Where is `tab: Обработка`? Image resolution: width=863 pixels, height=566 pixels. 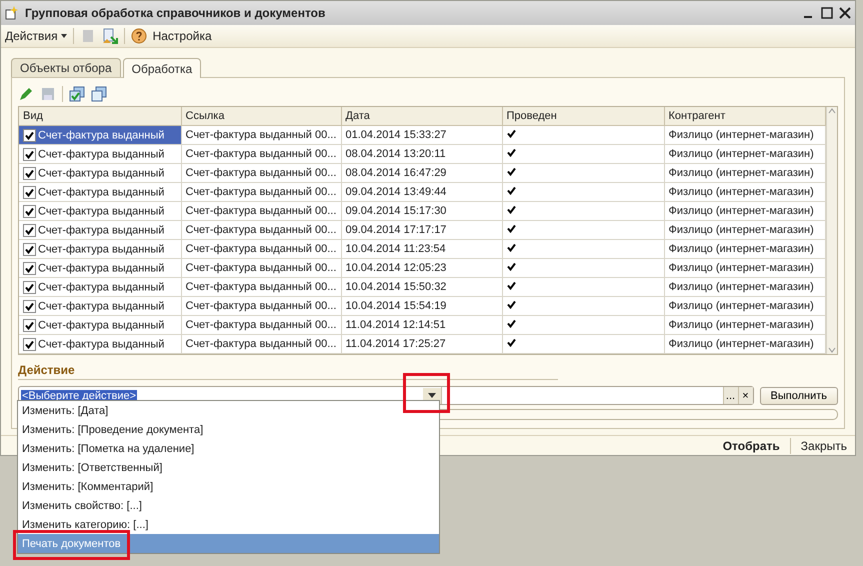 tab: Обработка is located at coordinates (162, 68).